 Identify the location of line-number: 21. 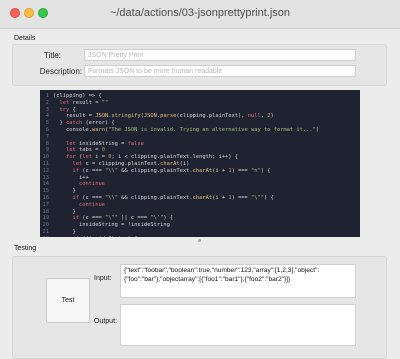
(46, 231).